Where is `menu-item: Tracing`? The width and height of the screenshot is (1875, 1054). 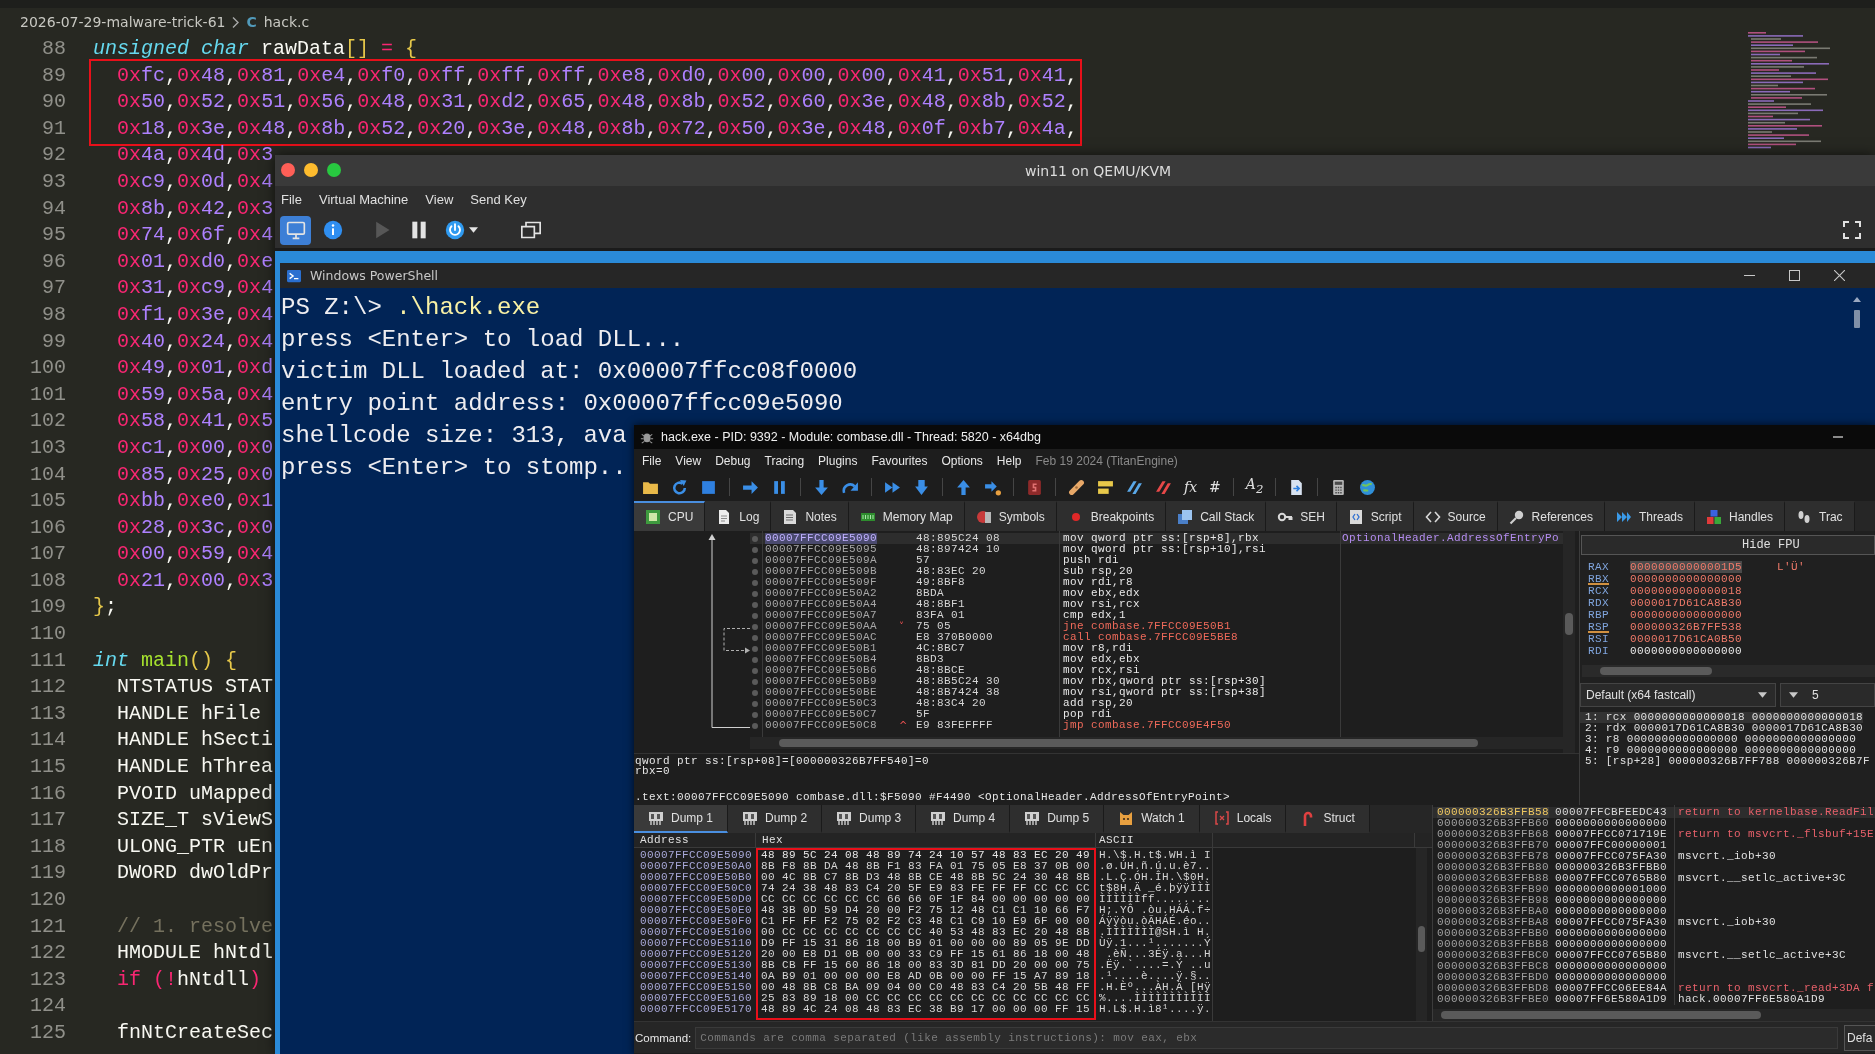
menu-item: Tracing is located at coordinates (784, 461).